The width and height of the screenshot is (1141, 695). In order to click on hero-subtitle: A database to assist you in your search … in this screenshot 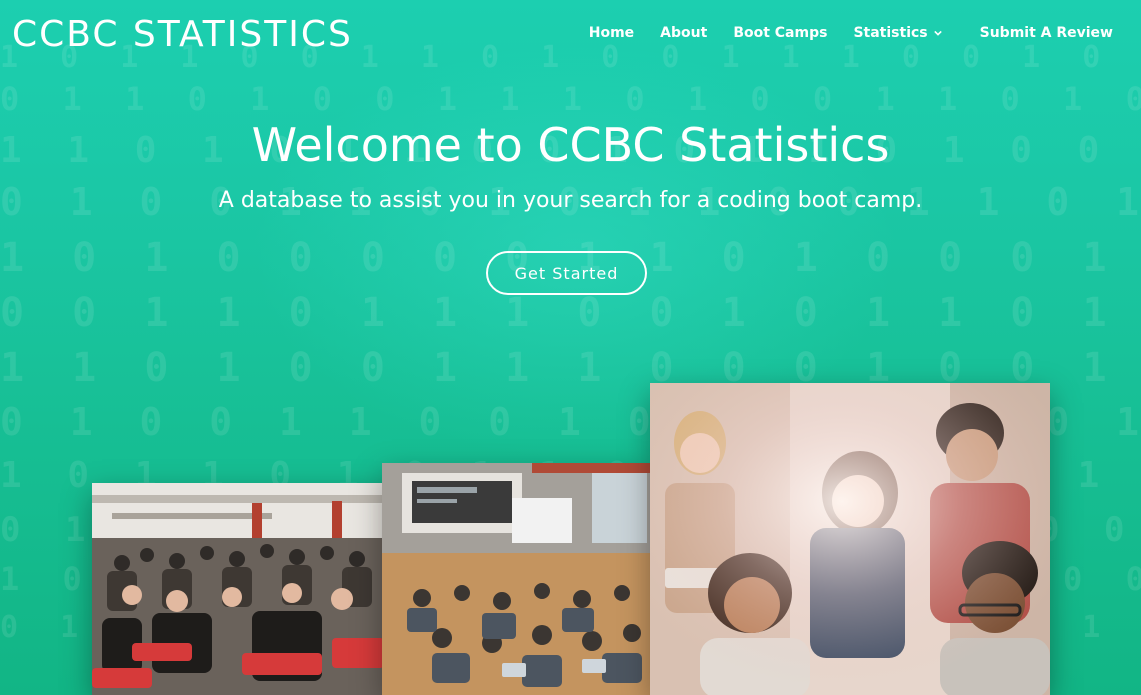, I will do `click(570, 200)`.